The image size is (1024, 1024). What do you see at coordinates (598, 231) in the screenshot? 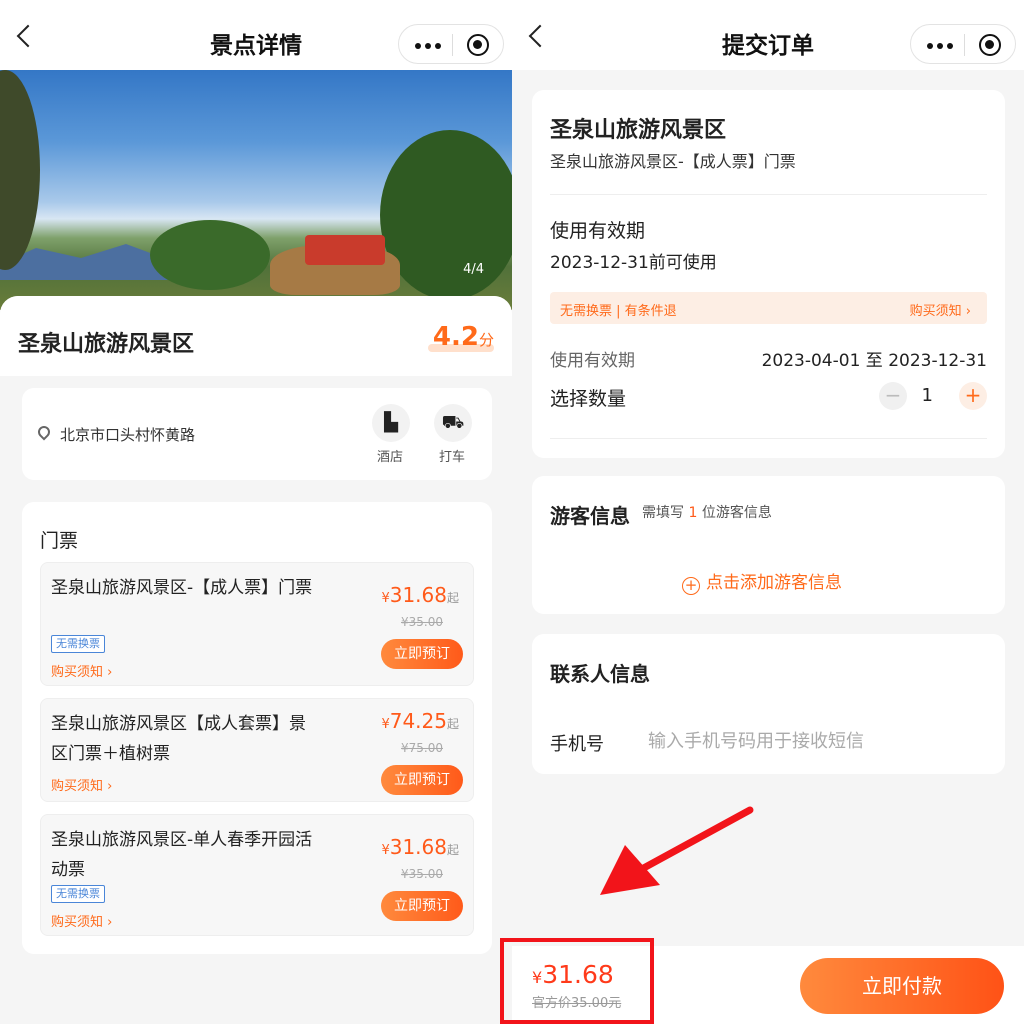
I see `validity-label: 使用有效期` at bounding box center [598, 231].